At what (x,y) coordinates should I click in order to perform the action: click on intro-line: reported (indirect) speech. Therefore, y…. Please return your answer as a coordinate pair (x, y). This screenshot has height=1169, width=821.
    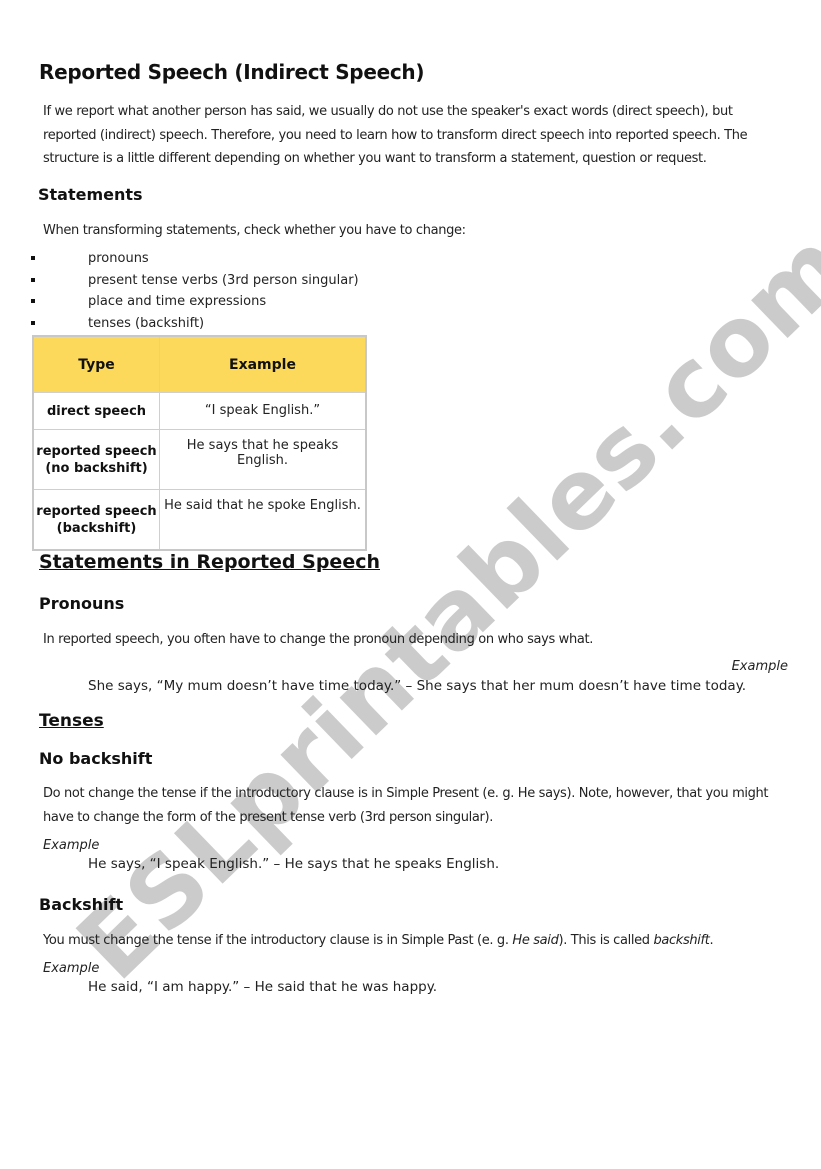
    Looking at the image, I should click on (395, 135).